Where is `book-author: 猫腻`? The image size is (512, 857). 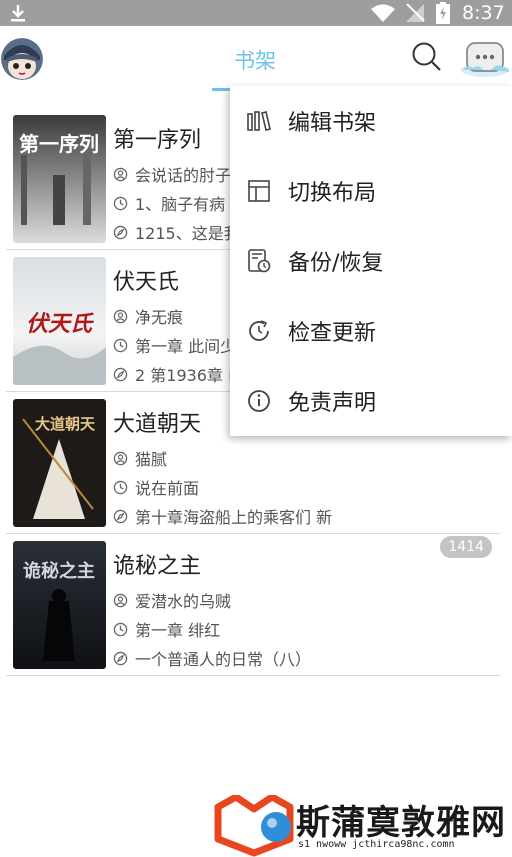 book-author: 猫腻 is located at coordinates (140, 458).